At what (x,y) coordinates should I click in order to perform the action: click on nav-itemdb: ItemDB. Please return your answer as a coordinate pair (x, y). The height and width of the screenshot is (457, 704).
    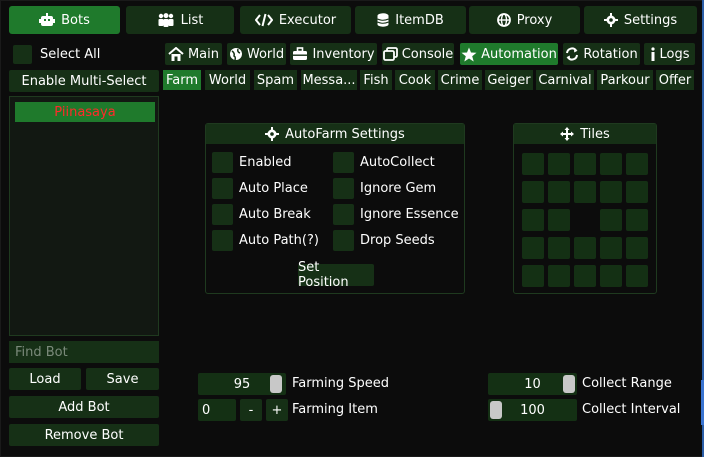
    Looking at the image, I should click on (410, 20).